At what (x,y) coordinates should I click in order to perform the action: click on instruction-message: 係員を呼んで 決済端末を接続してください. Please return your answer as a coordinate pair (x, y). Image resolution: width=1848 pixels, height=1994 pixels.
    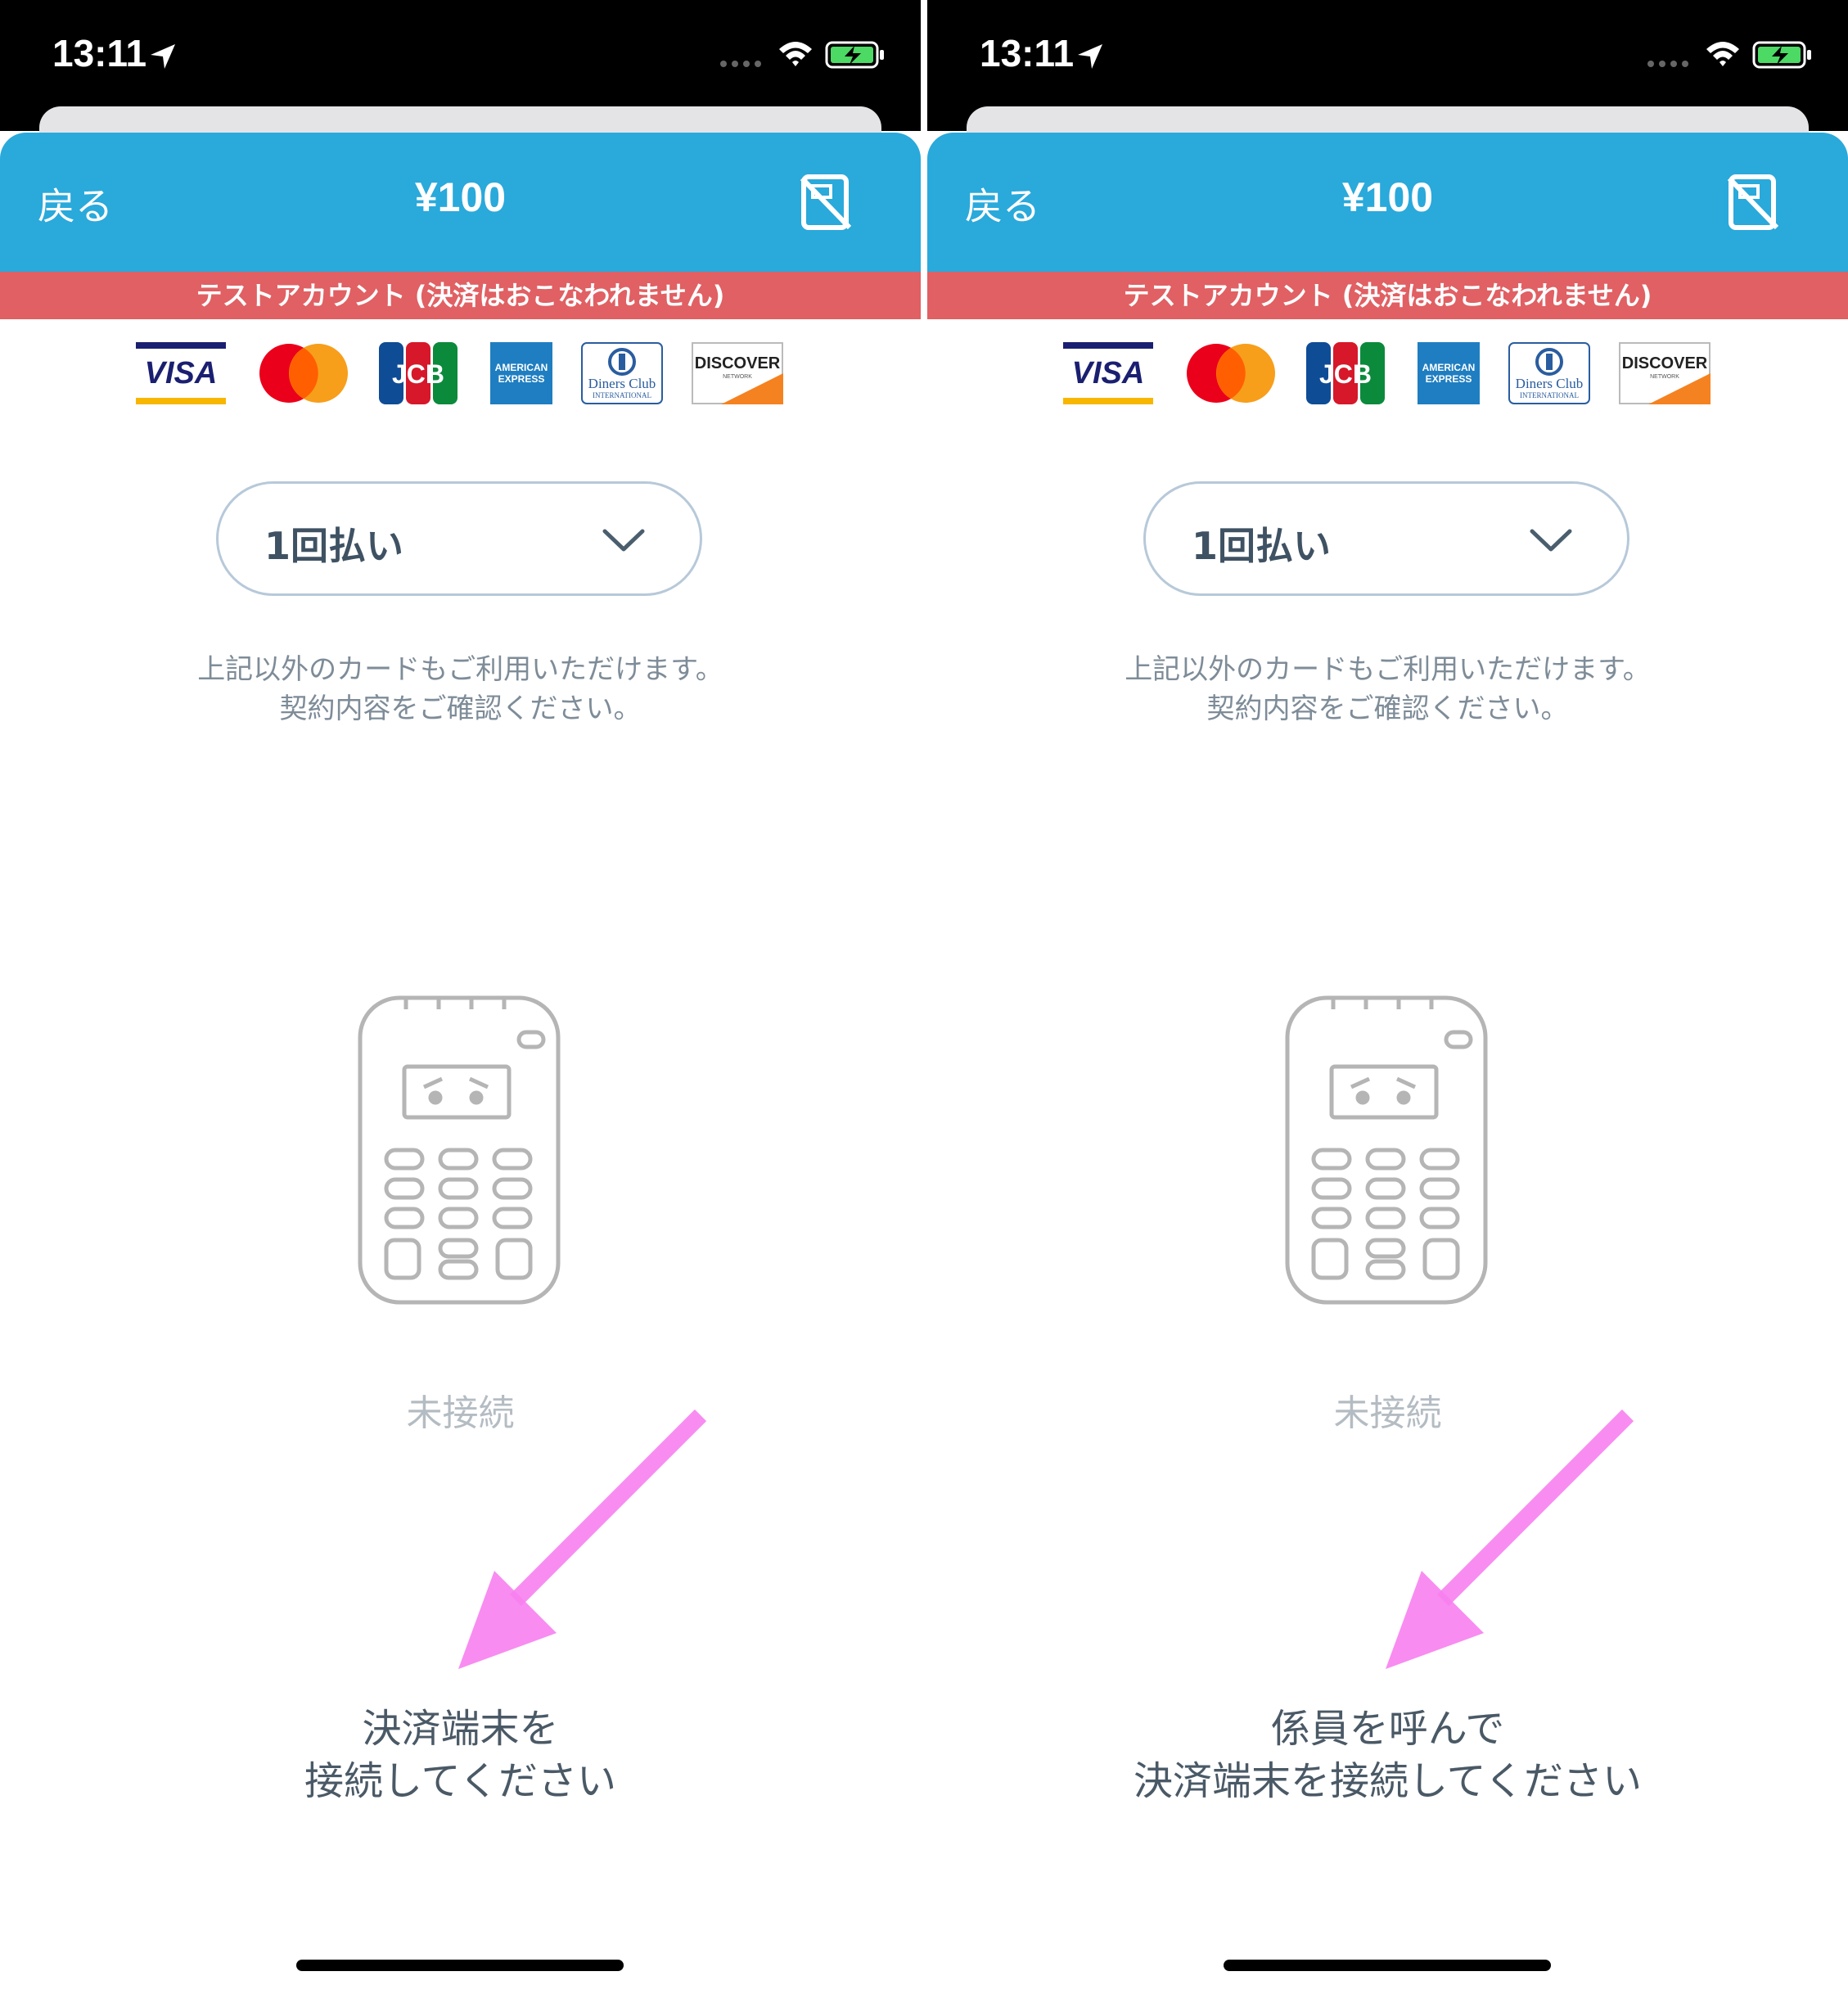
    Looking at the image, I should click on (1388, 1755).